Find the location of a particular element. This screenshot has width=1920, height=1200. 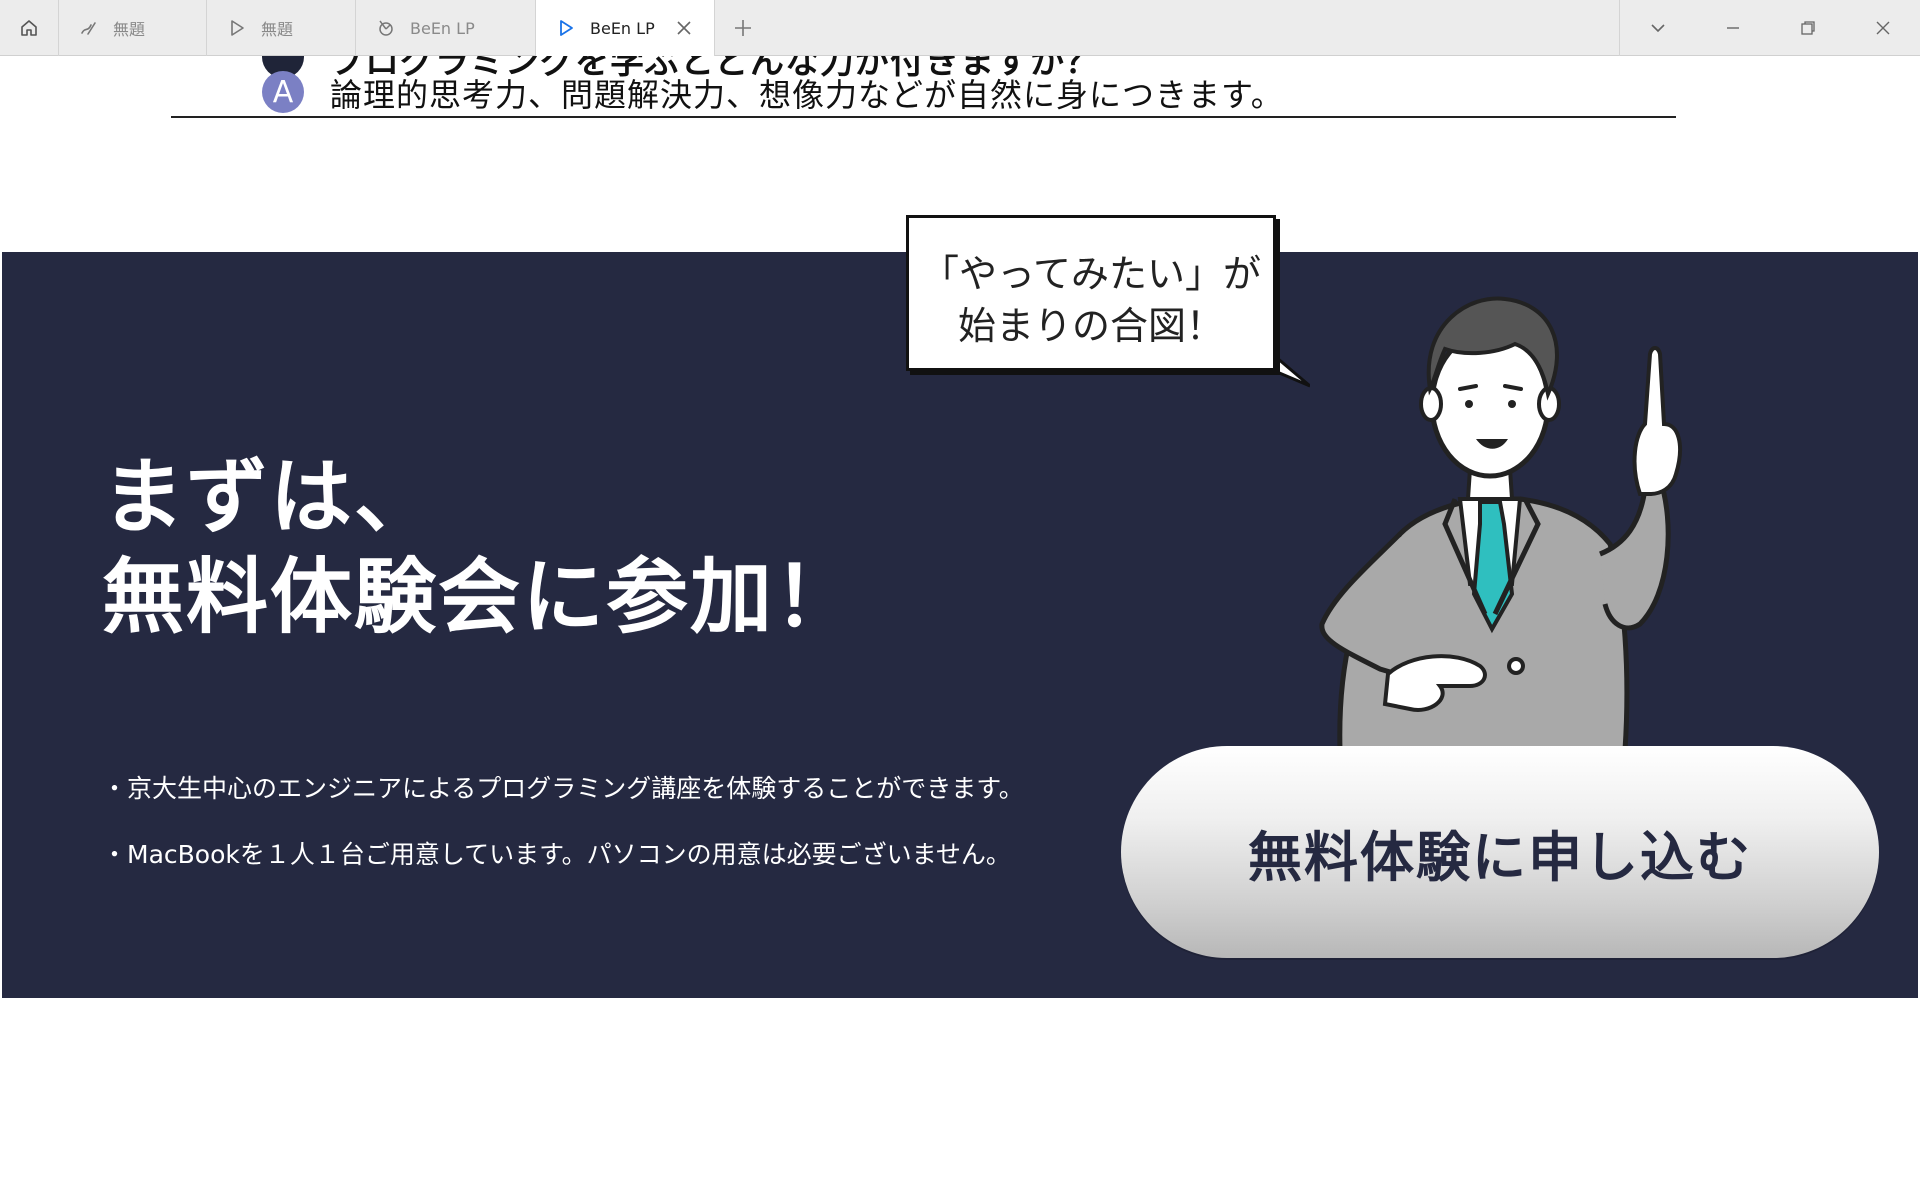

pen-icon is located at coordinates (89, 28).